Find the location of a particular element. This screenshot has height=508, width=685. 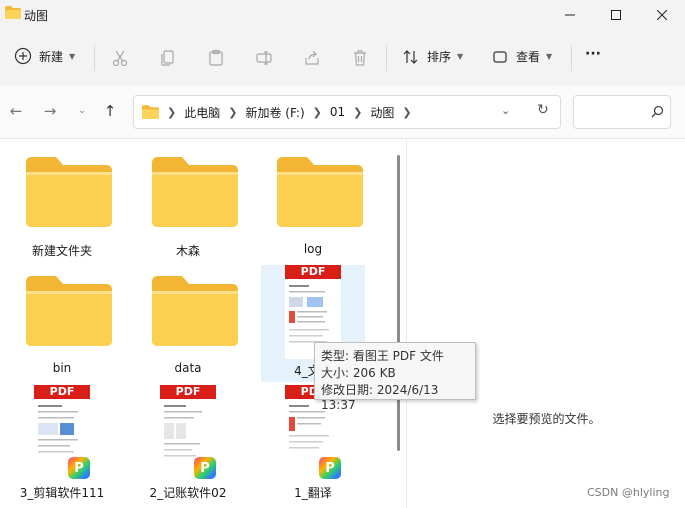

more-options-button: ··· is located at coordinates (593, 54).